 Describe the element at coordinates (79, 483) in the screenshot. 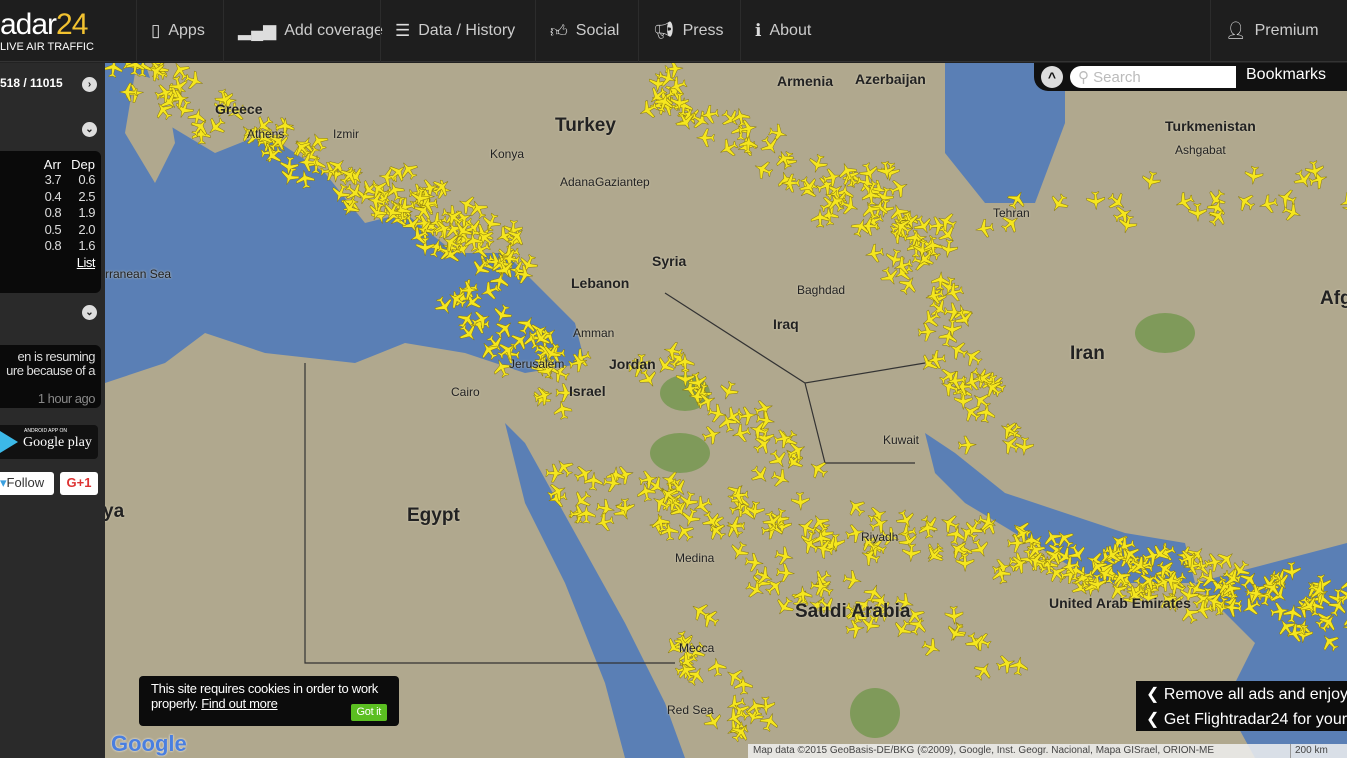

I see `google-plus-button: G+1` at that location.